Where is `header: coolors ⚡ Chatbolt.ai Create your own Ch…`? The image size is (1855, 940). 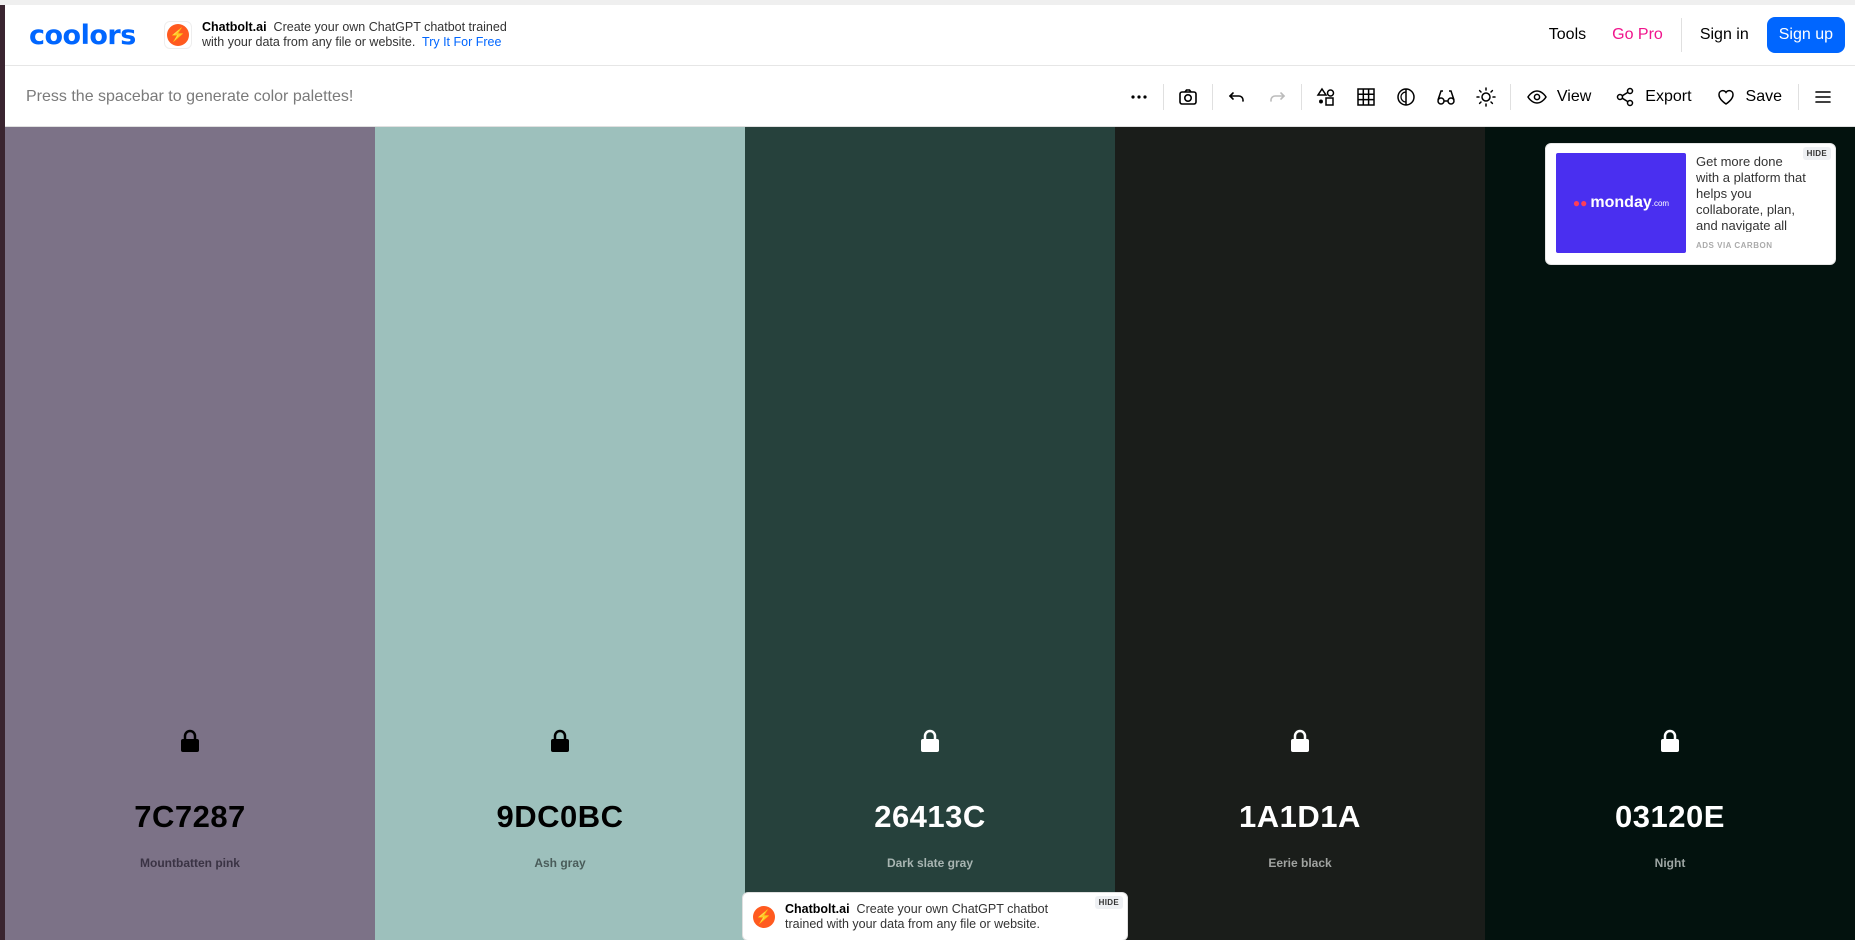 header: coolors ⚡ Chatbolt.ai Create your own Ch… is located at coordinates (930, 35).